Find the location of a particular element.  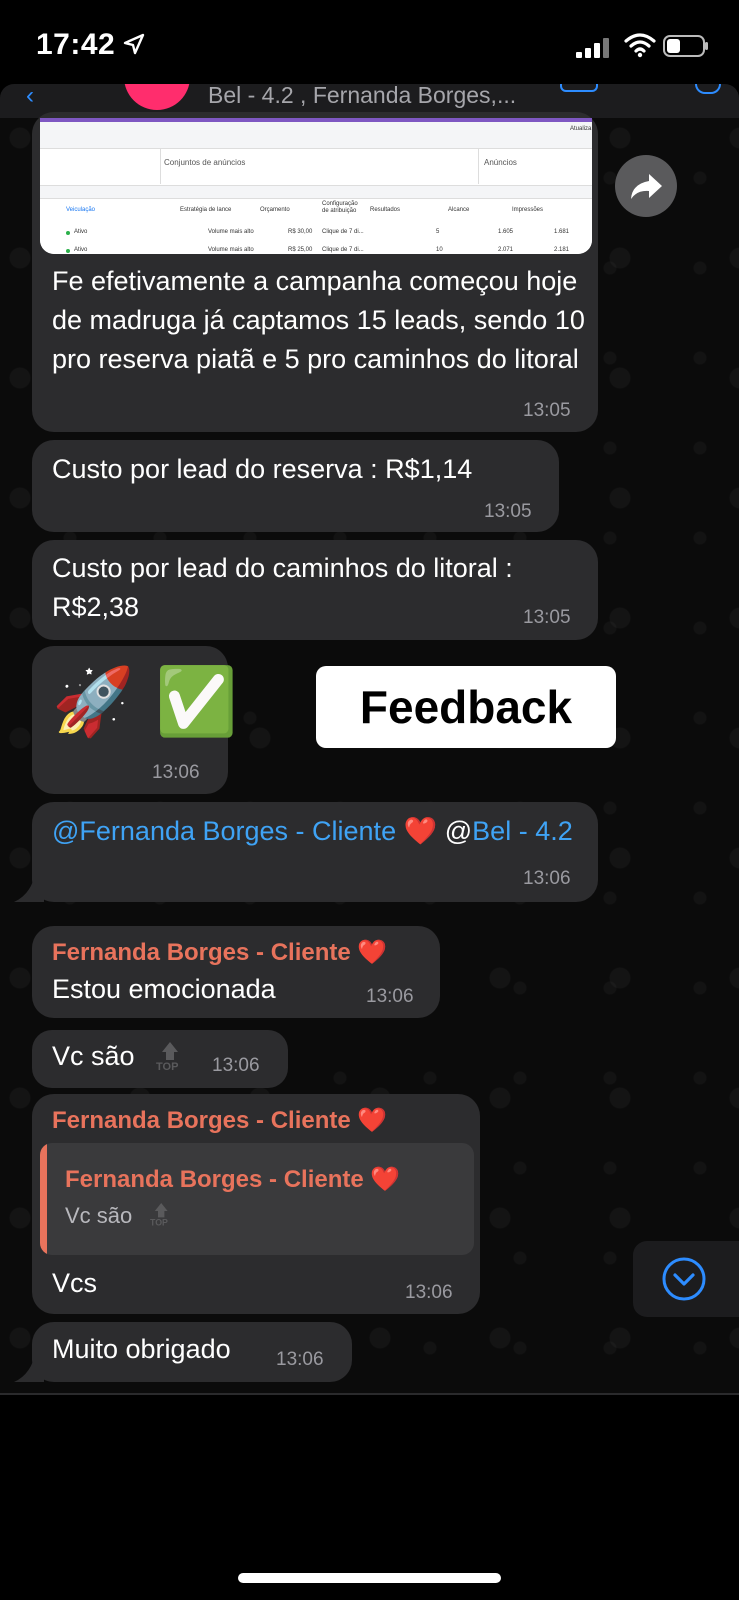

image-col-header: Impressões is located at coordinates (528, 210).